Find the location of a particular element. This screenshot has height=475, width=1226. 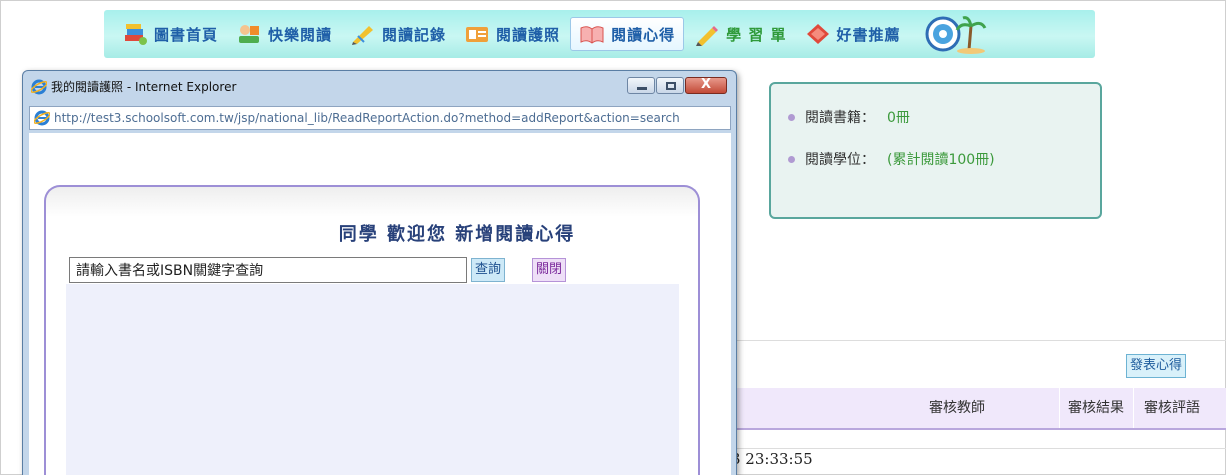

nav-label: 閱讀護照 is located at coordinates (528, 34).